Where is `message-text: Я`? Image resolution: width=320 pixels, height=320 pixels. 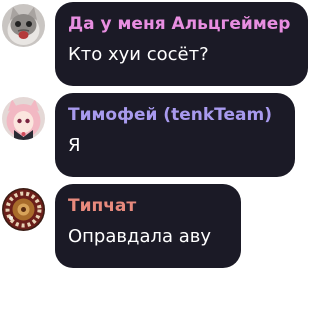
message-text: Я is located at coordinates (74, 145).